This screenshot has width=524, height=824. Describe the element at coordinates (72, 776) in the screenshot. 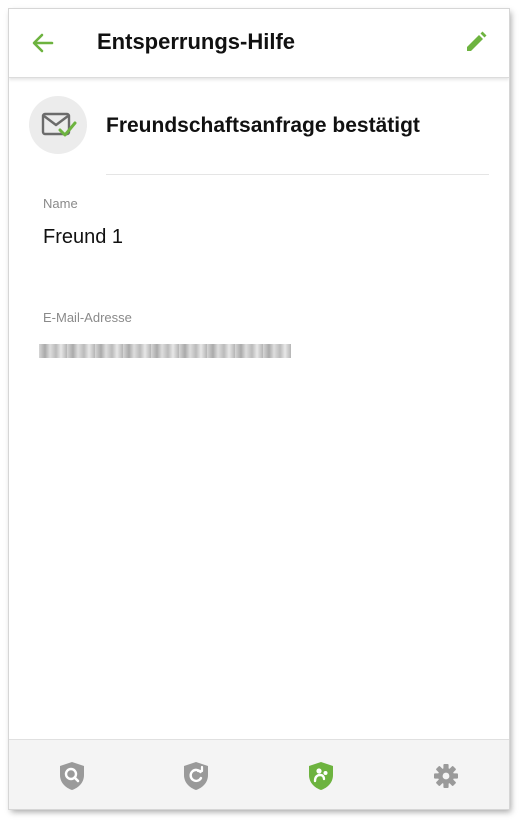

I see `search-shield-icon` at that location.